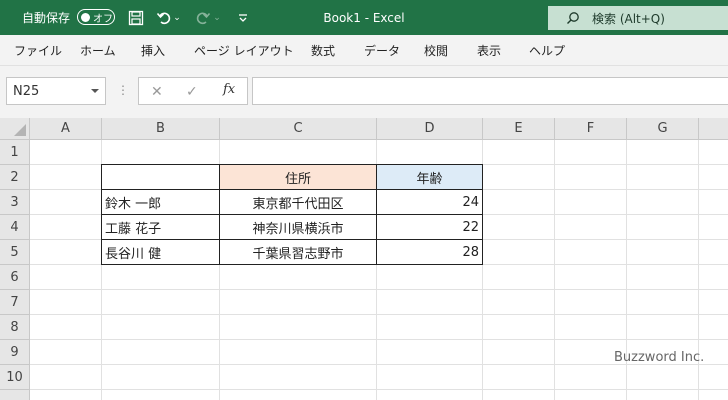 This screenshot has height=400, width=728. What do you see at coordinates (95, 91) in the screenshot?
I see `name-box-dropdown-icon` at bounding box center [95, 91].